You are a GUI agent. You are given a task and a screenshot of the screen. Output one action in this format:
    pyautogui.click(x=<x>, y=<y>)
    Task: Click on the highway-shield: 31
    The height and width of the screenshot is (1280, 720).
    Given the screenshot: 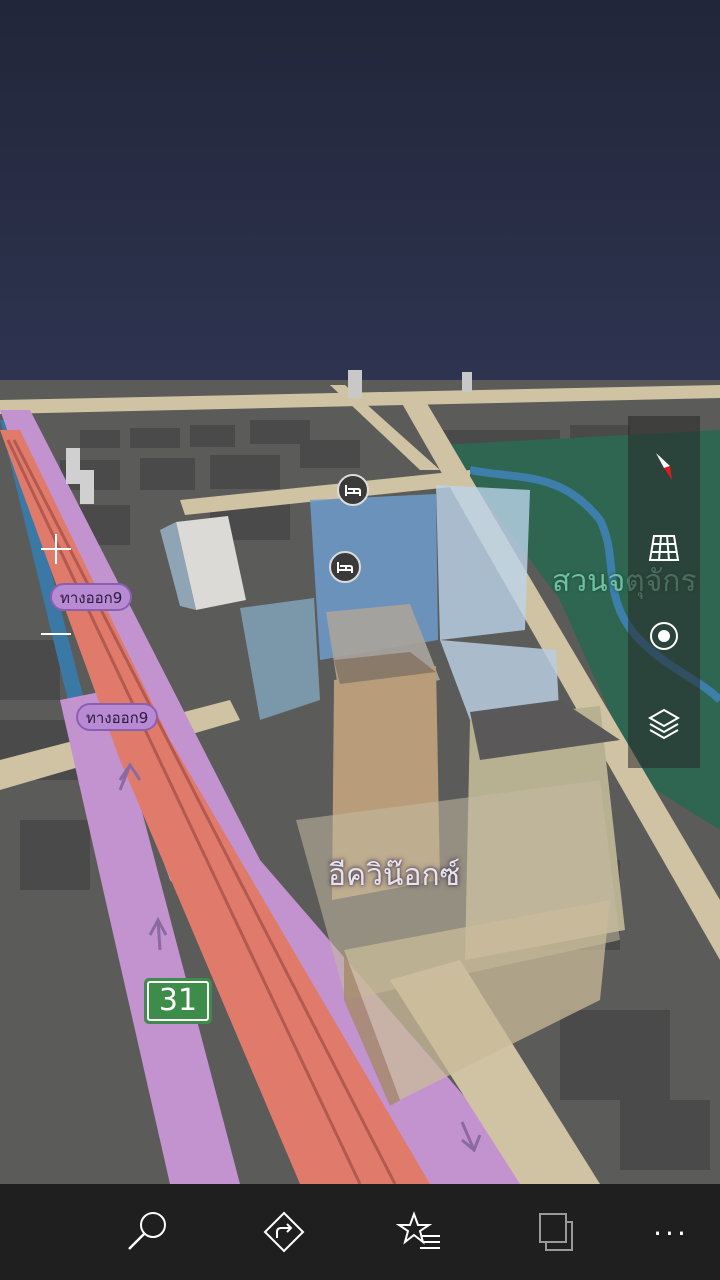 What is the action you would take?
    pyautogui.click(x=178, y=1001)
    